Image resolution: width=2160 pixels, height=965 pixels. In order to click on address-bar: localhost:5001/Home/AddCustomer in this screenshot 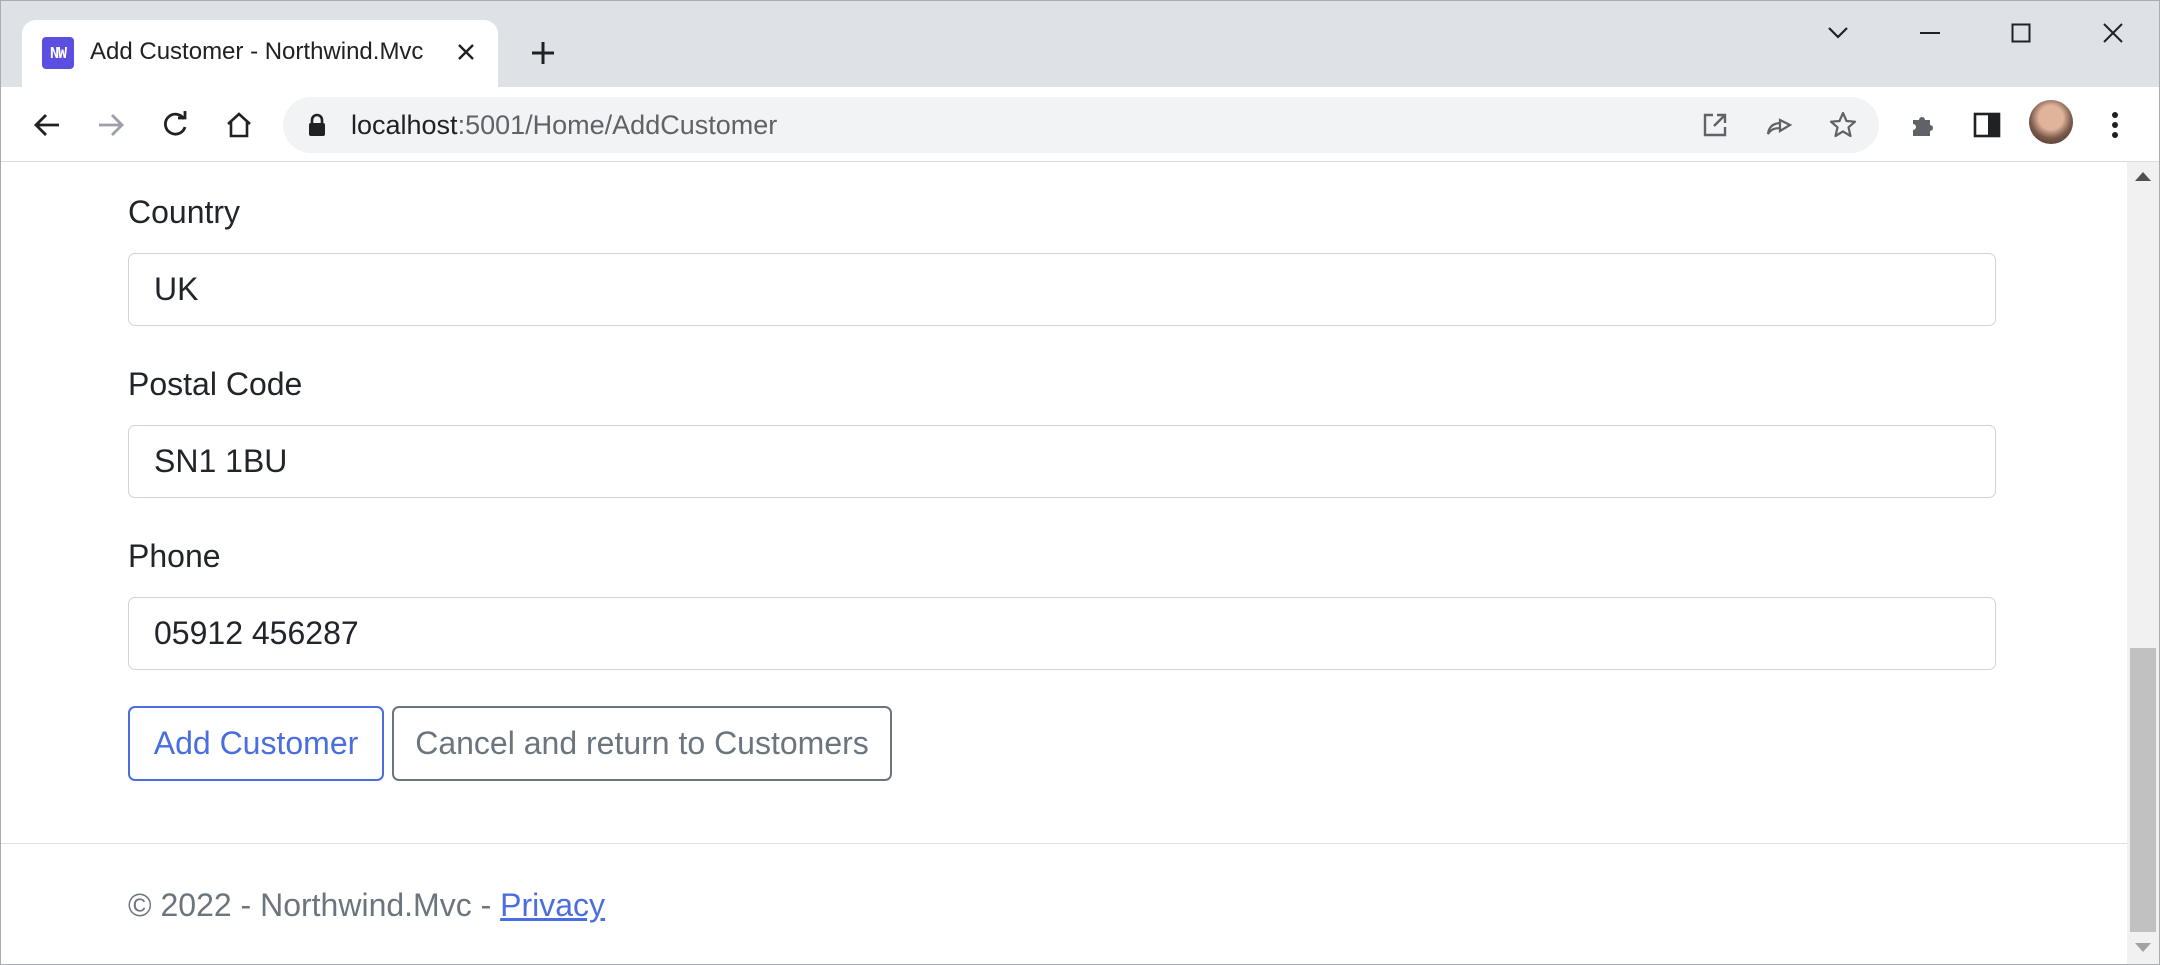, I will do `click(1081, 125)`.